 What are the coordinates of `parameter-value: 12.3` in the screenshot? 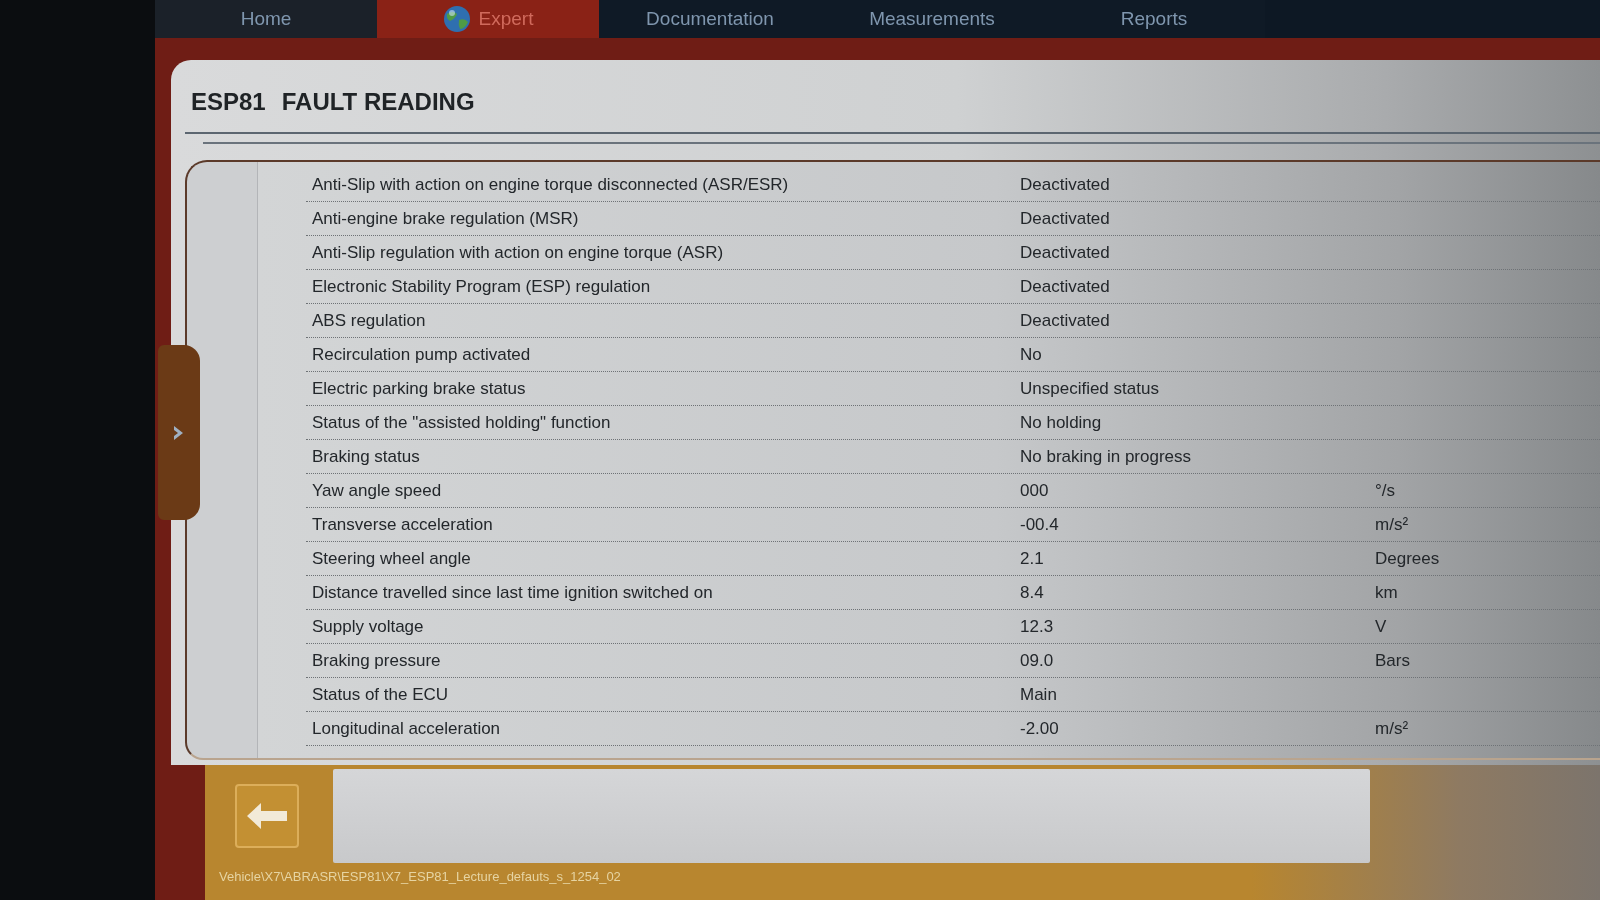 It's located at (1037, 626).